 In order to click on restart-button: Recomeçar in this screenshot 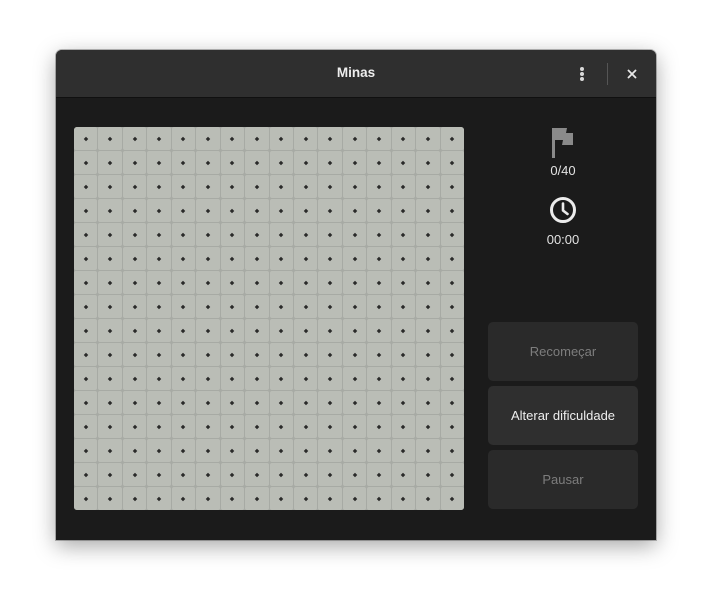, I will do `click(563, 351)`.